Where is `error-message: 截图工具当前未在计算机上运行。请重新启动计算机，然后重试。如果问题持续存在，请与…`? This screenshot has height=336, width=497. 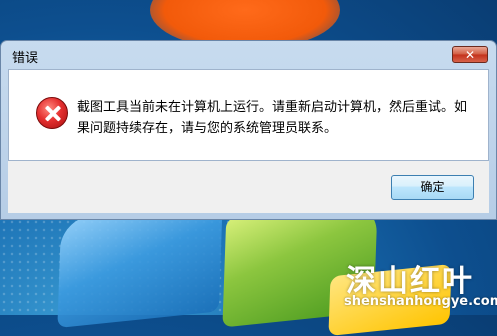
error-message: 截图工具当前未在计算机上运行。请重新启动计算机，然后重试。如果问题持续存在，请与… is located at coordinates (272, 118).